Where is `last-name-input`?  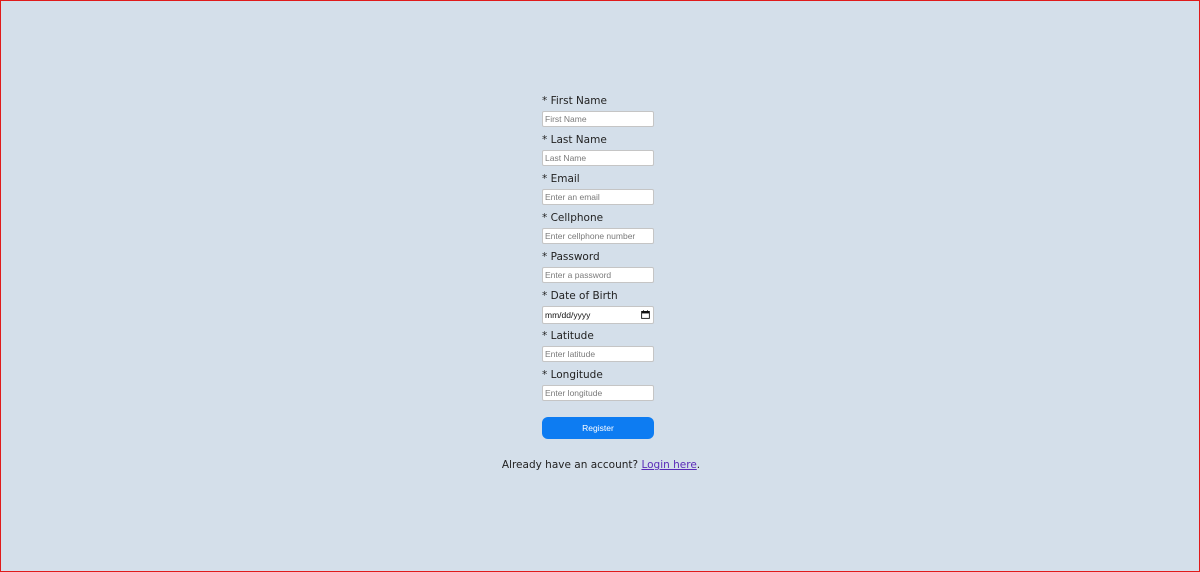
last-name-input is located at coordinates (598, 158).